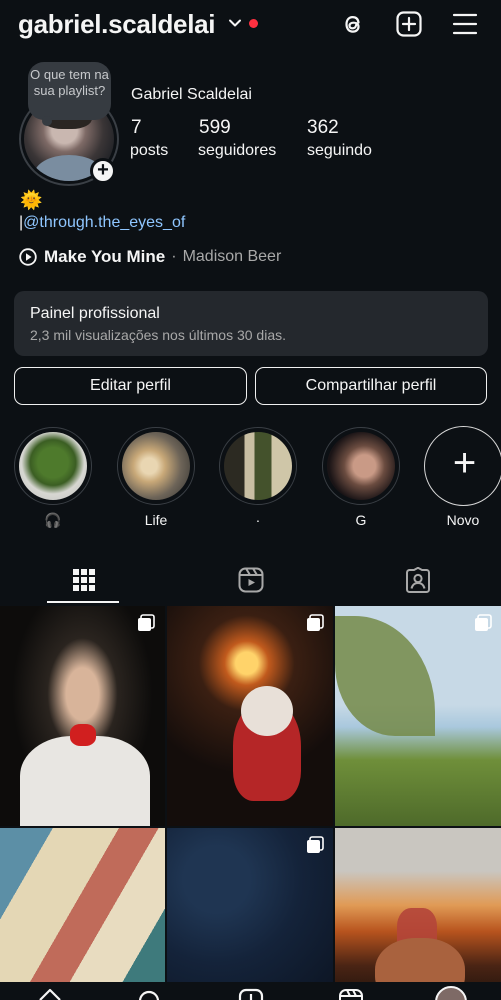  I want to click on highlight-label: G, so click(361, 520).